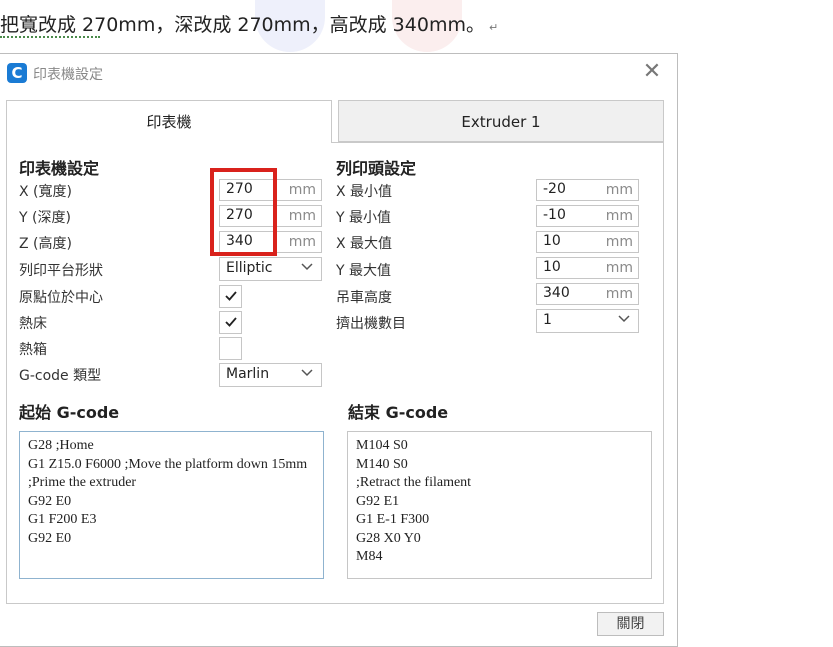 The width and height of the screenshot is (833, 647). Describe the element at coordinates (587, 216) in the screenshot. I see `y-min-input: -10 mm` at that location.